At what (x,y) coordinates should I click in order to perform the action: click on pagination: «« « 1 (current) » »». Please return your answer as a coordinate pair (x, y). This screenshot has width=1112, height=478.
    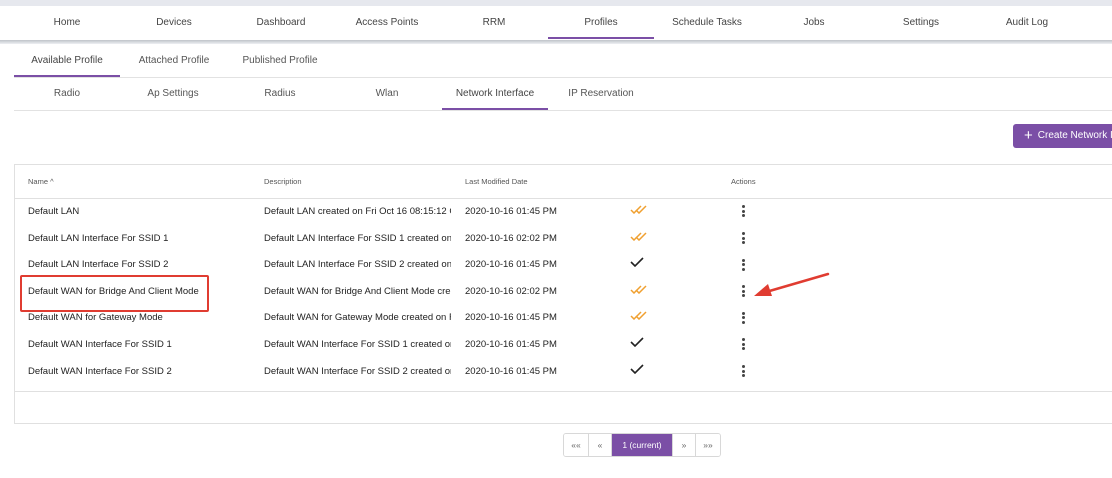
    Looking at the image, I should click on (642, 445).